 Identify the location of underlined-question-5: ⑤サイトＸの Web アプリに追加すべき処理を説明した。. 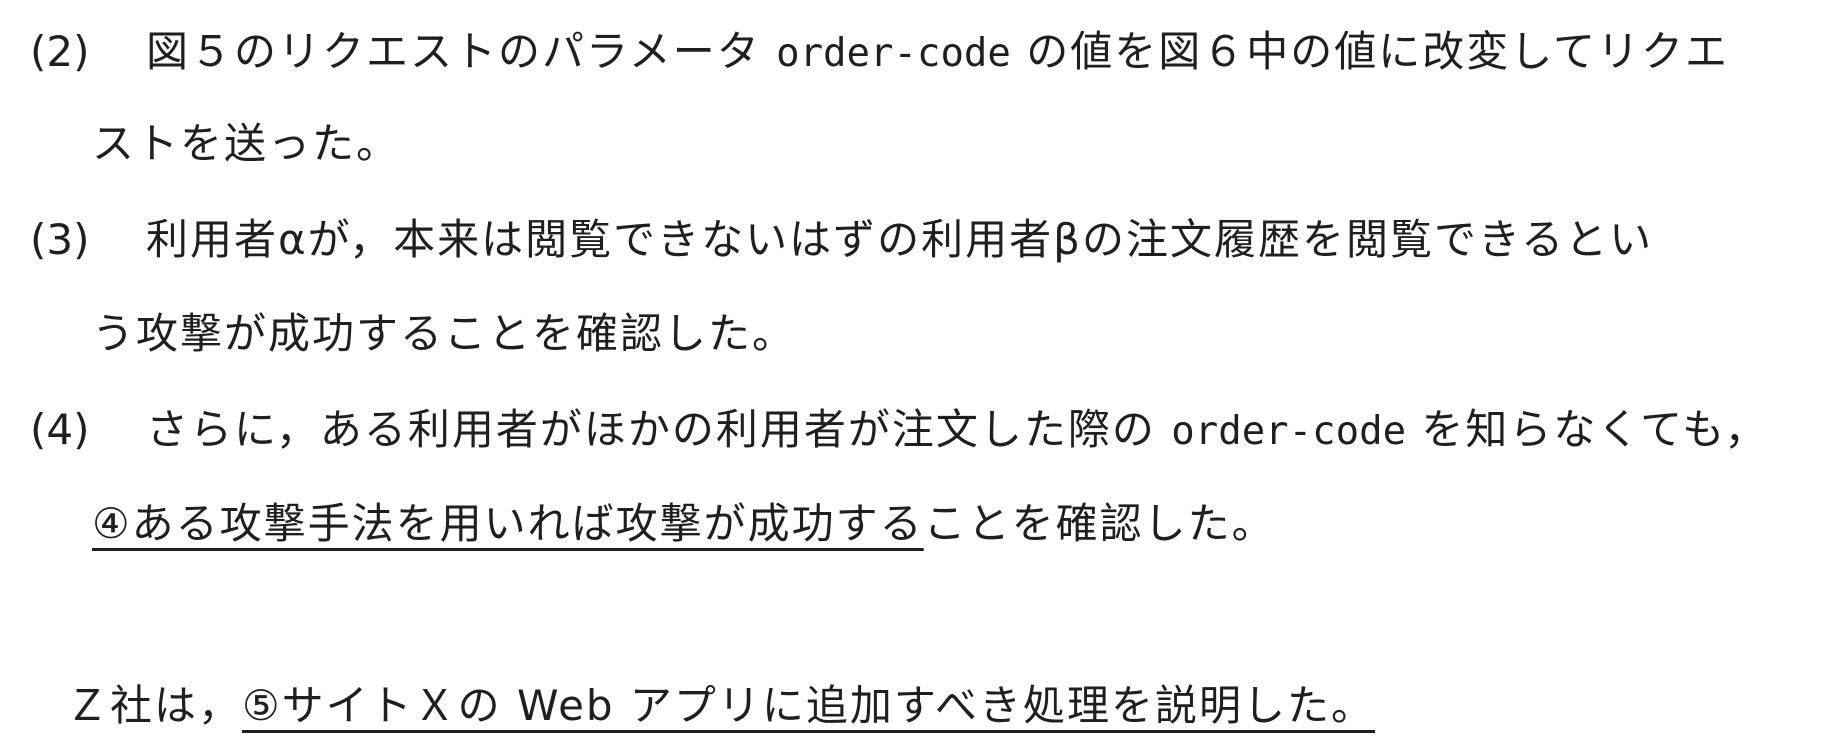
(808, 705).